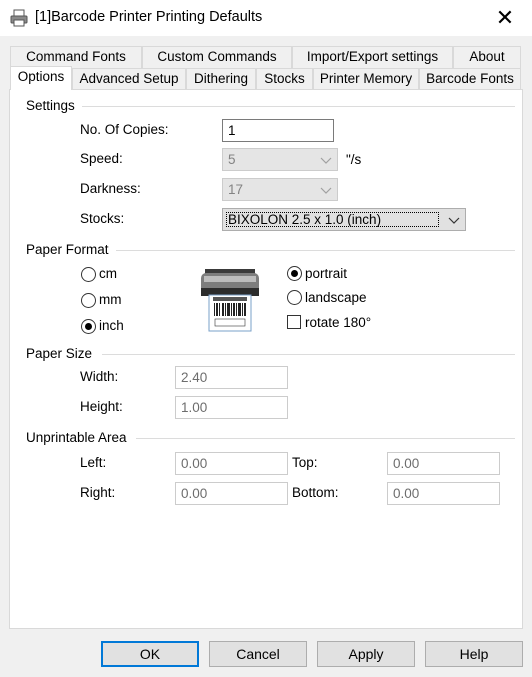 The width and height of the screenshot is (532, 677). Describe the element at coordinates (217, 57) in the screenshot. I see `tab-custom-commands: Custom Commands` at that location.